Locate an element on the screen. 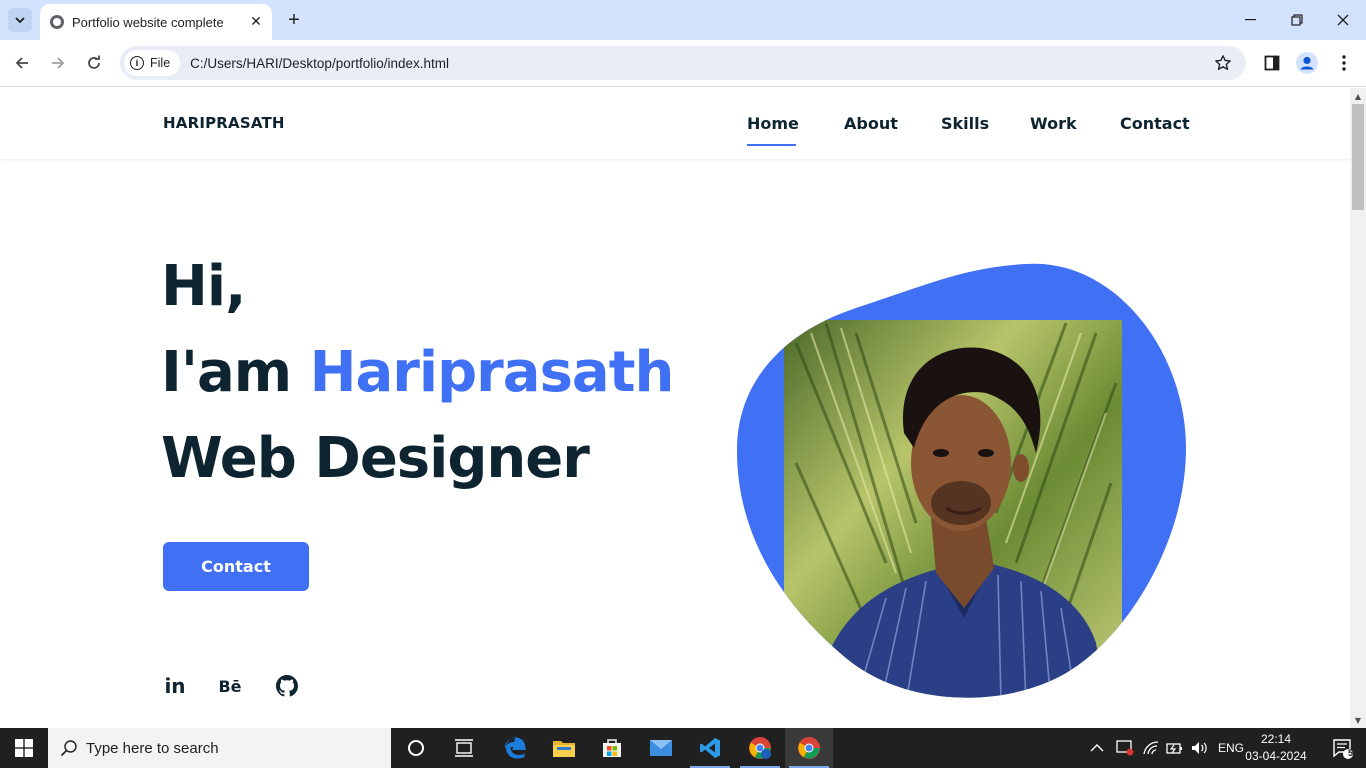 The image size is (1366, 768). minimize-icon is located at coordinates (1250, 20).